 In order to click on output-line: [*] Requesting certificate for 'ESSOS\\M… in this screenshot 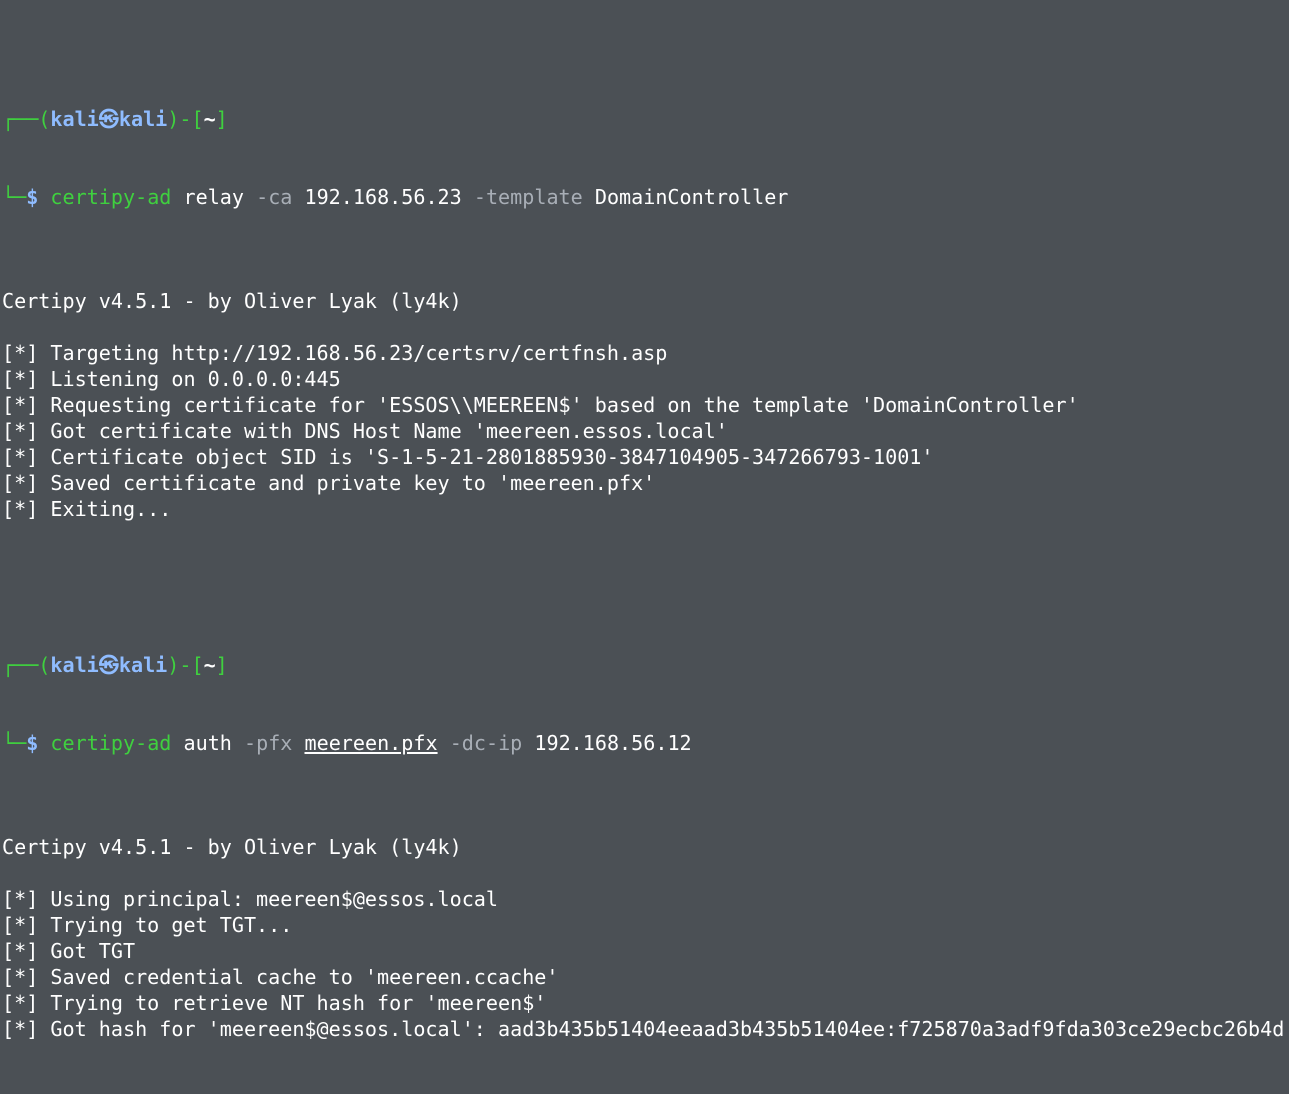, I will do `click(540, 405)`.